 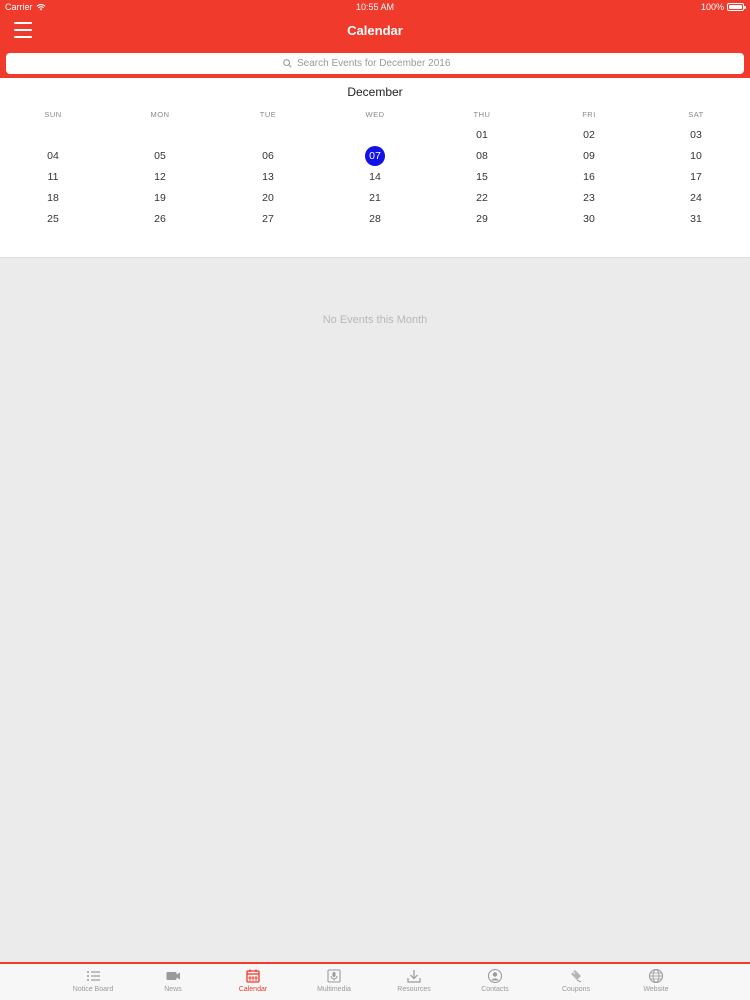 I want to click on calendar-day-09: 09, so click(x=589, y=156).